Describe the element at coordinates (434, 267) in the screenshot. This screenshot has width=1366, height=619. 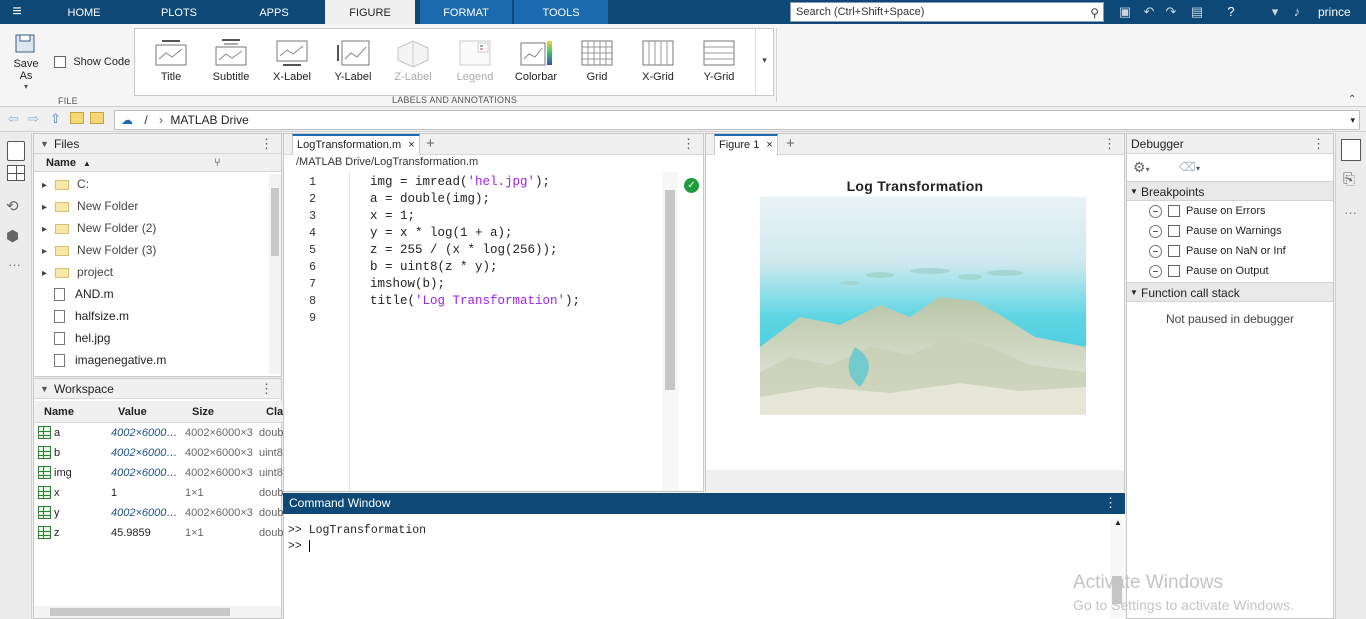
I see `code-line: b = uint8(z * y);` at that location.